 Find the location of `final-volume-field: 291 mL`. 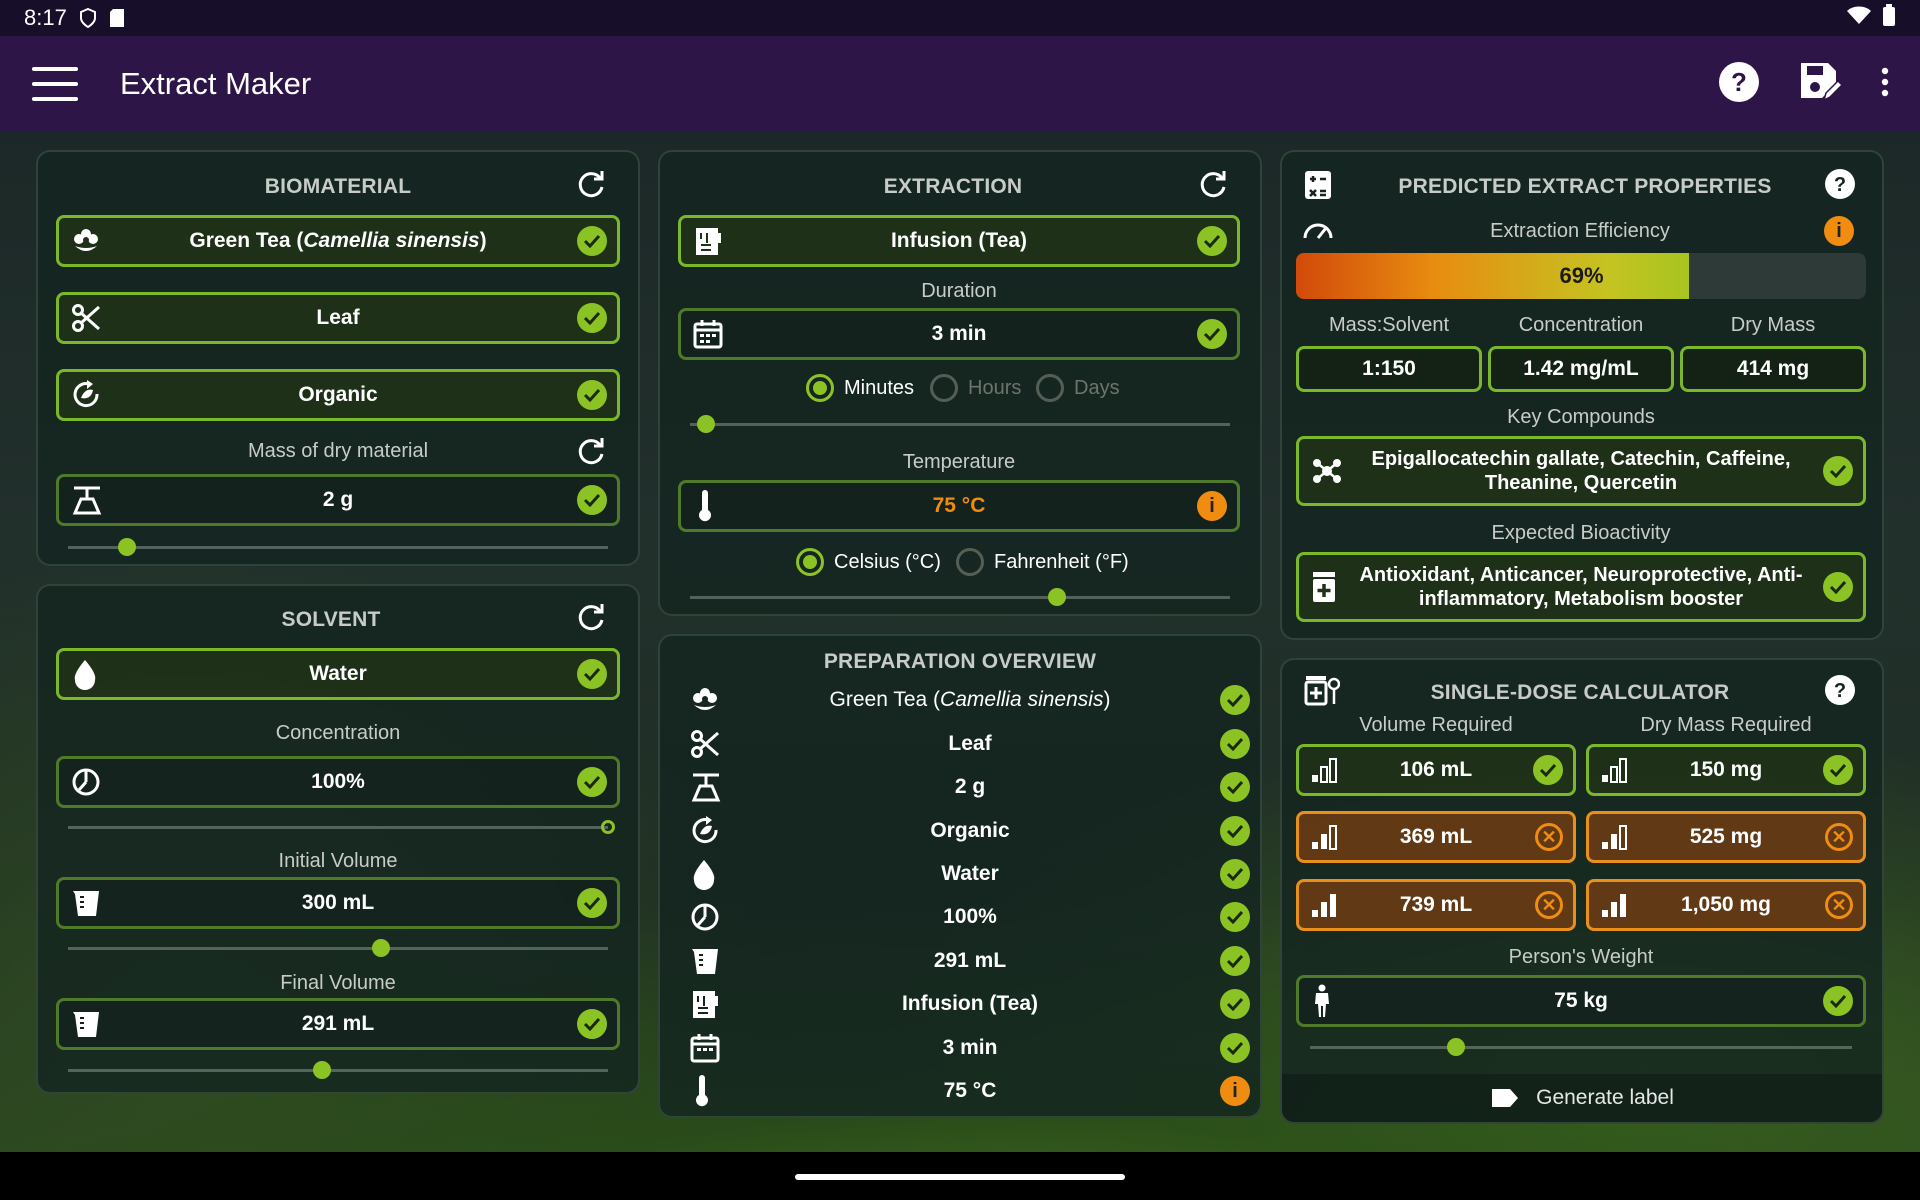

final-volume-field: 291 mL is located at coordinates (338, 1024).